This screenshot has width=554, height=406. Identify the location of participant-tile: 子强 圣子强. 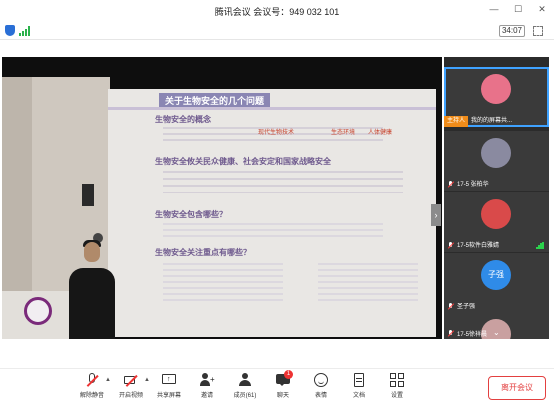
(496, 283).